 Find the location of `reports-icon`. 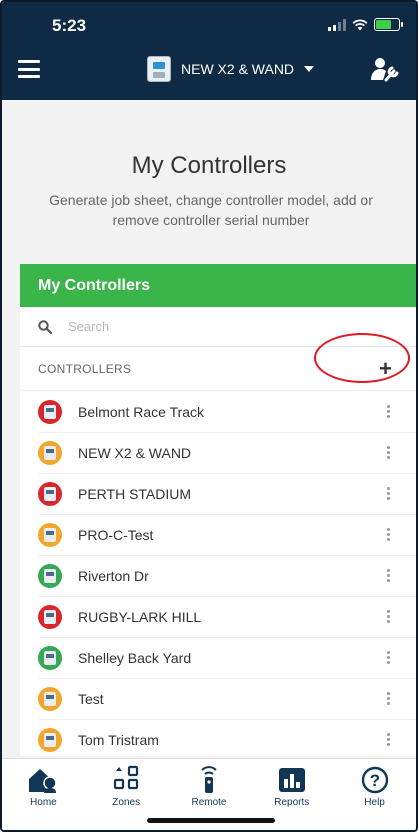

reports-icon is located at coordinates (291, 780).